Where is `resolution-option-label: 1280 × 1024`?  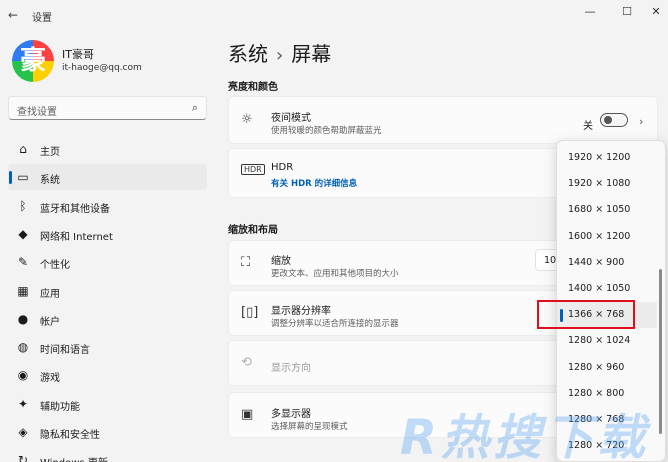 resolution-option-label: 1280 × 1024 is located at coordinates (599, 341).